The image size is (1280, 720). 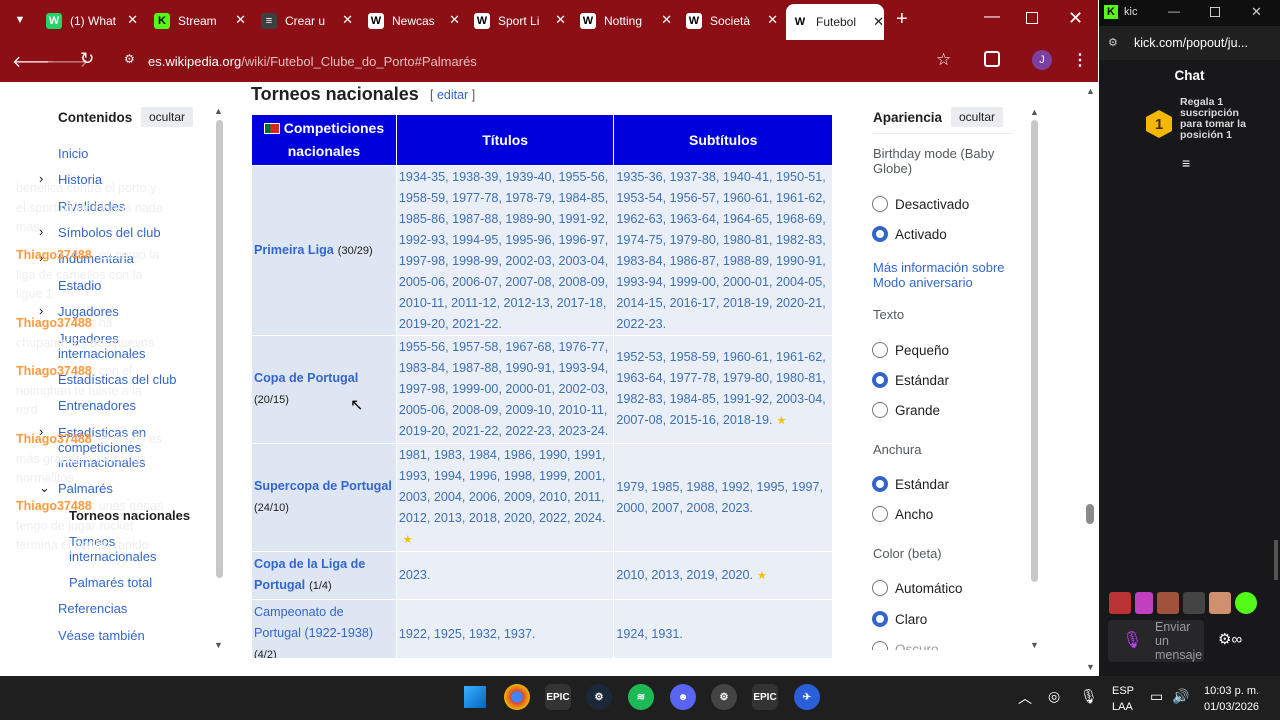 What do you see at coordinates (880, 484) in the screenshot?
I see `radio-width-standard` at bounding box center [880, 484].